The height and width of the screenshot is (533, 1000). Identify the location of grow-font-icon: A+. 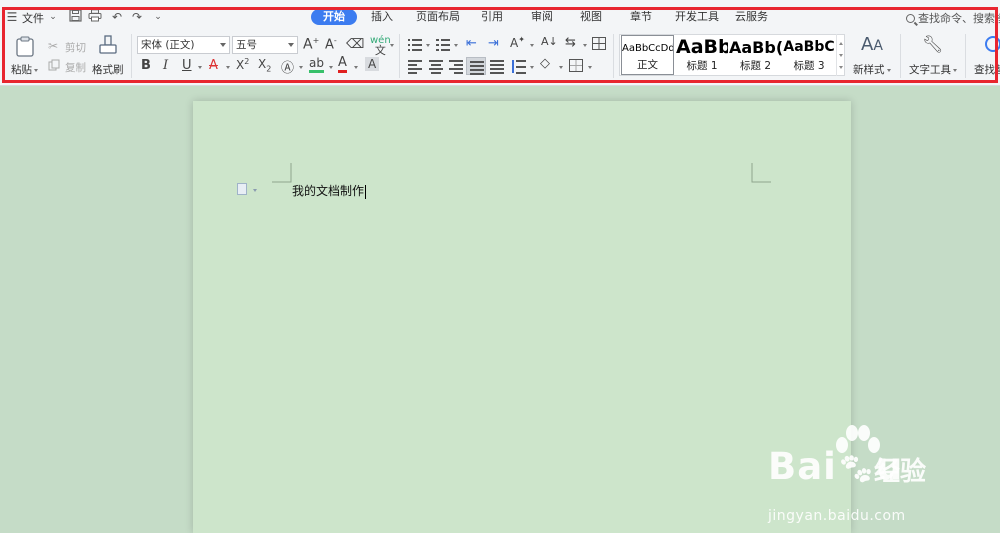
(311, 44).